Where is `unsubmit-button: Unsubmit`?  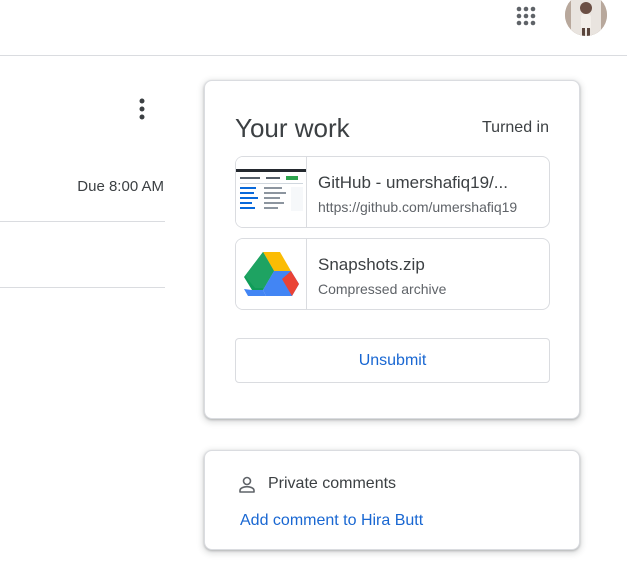 unsubmit-button: Unsubmit is located at coordinates (392, 360).